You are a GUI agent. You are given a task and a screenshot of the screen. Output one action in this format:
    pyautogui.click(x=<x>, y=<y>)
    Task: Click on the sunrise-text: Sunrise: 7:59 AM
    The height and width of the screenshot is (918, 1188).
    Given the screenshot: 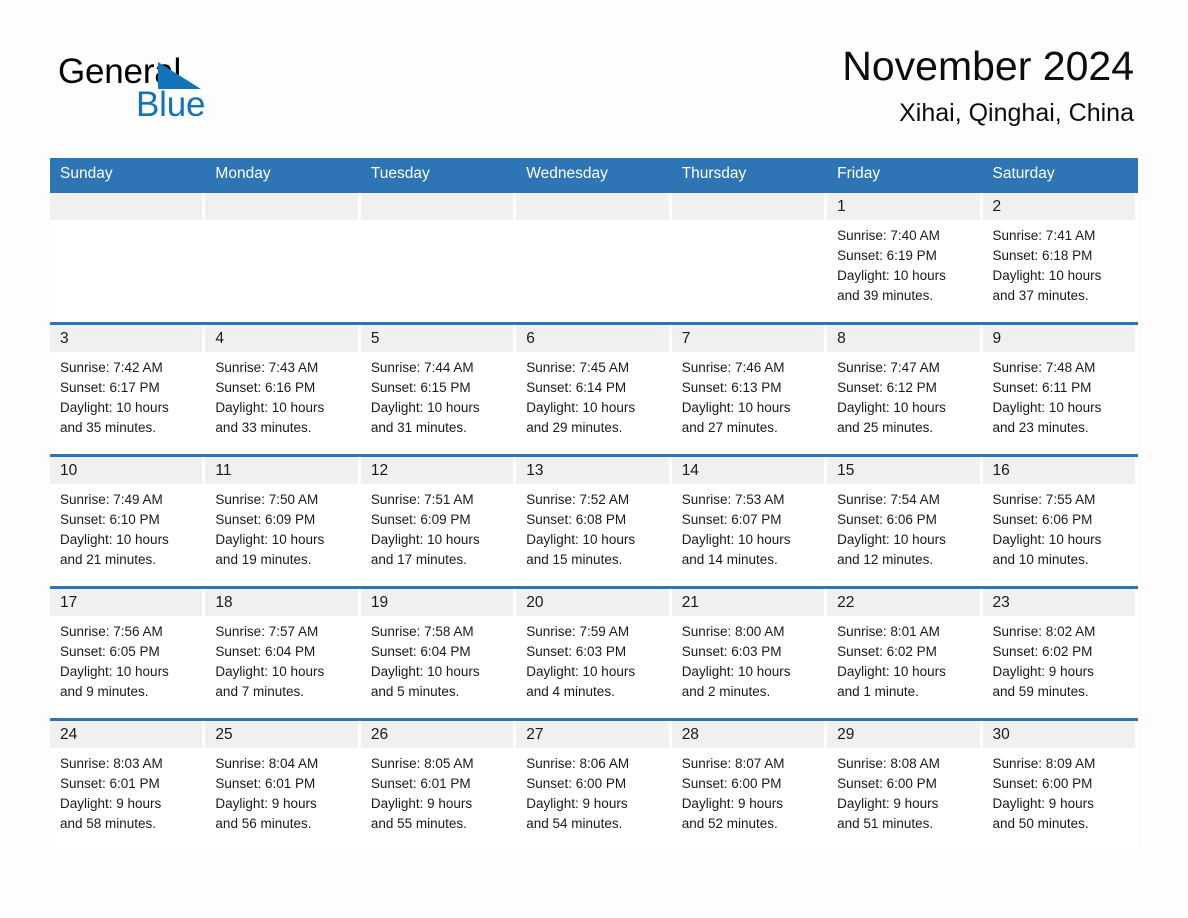 What is the action you would take?
    pyautogui.click(x=578, y=631)
    